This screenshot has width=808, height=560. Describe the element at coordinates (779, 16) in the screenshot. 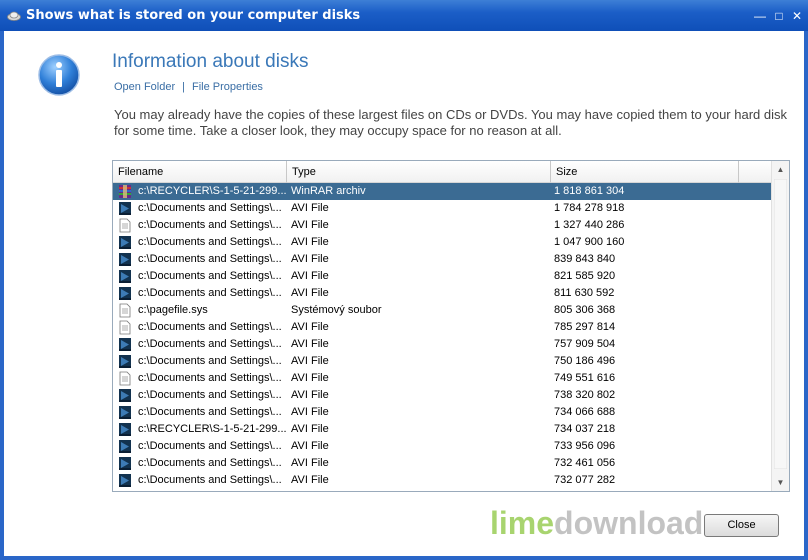

I see `maximize-icon: □` at that location.